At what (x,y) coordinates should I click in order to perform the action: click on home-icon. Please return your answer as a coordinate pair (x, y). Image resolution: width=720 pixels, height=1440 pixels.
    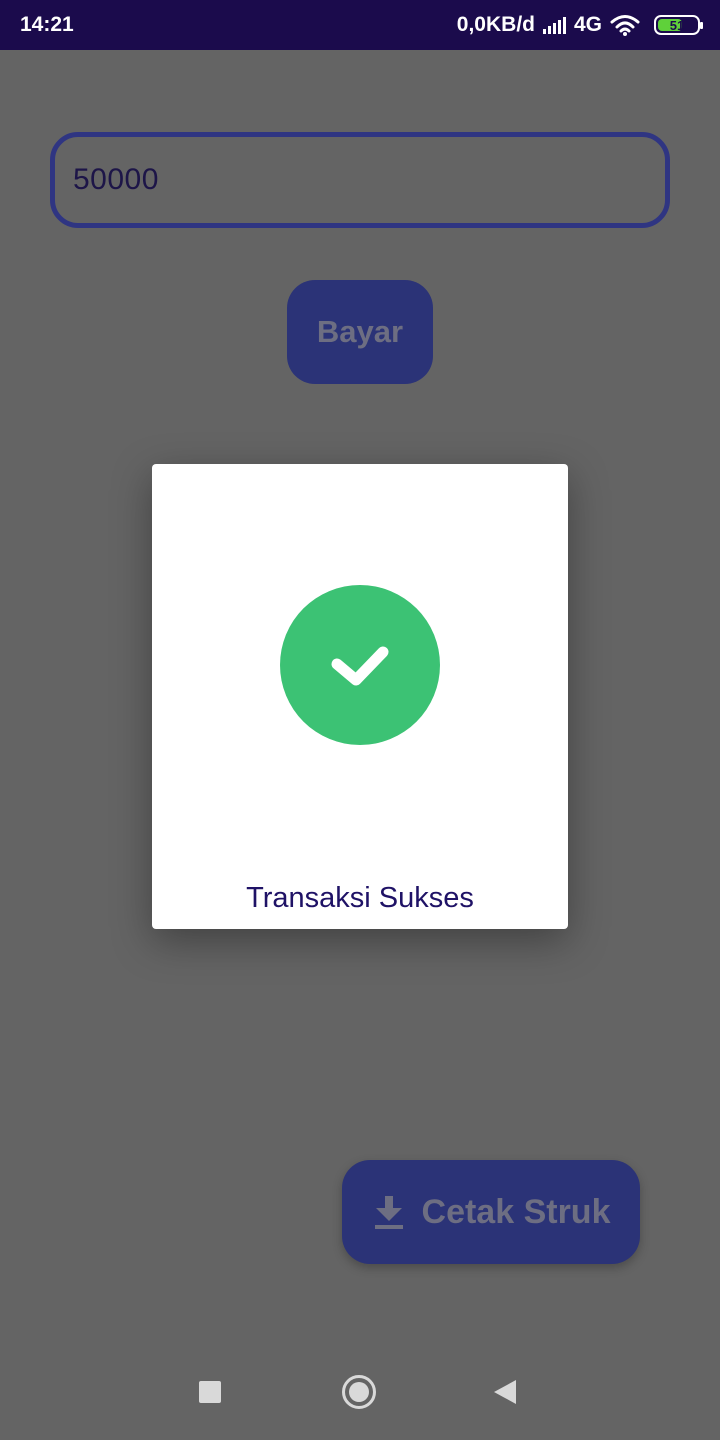
    Looking at the image, I should click on (359, 1392).